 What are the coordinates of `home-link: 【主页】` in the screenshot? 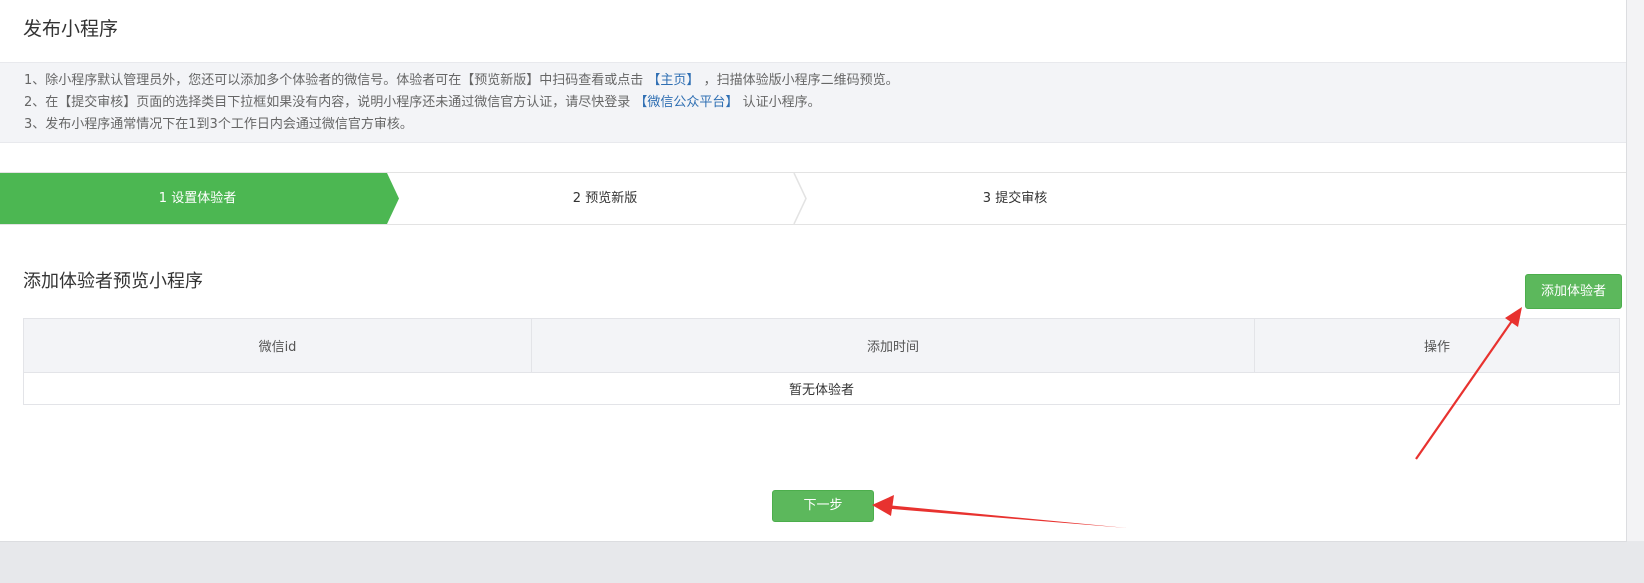 It's located at (673, 80).